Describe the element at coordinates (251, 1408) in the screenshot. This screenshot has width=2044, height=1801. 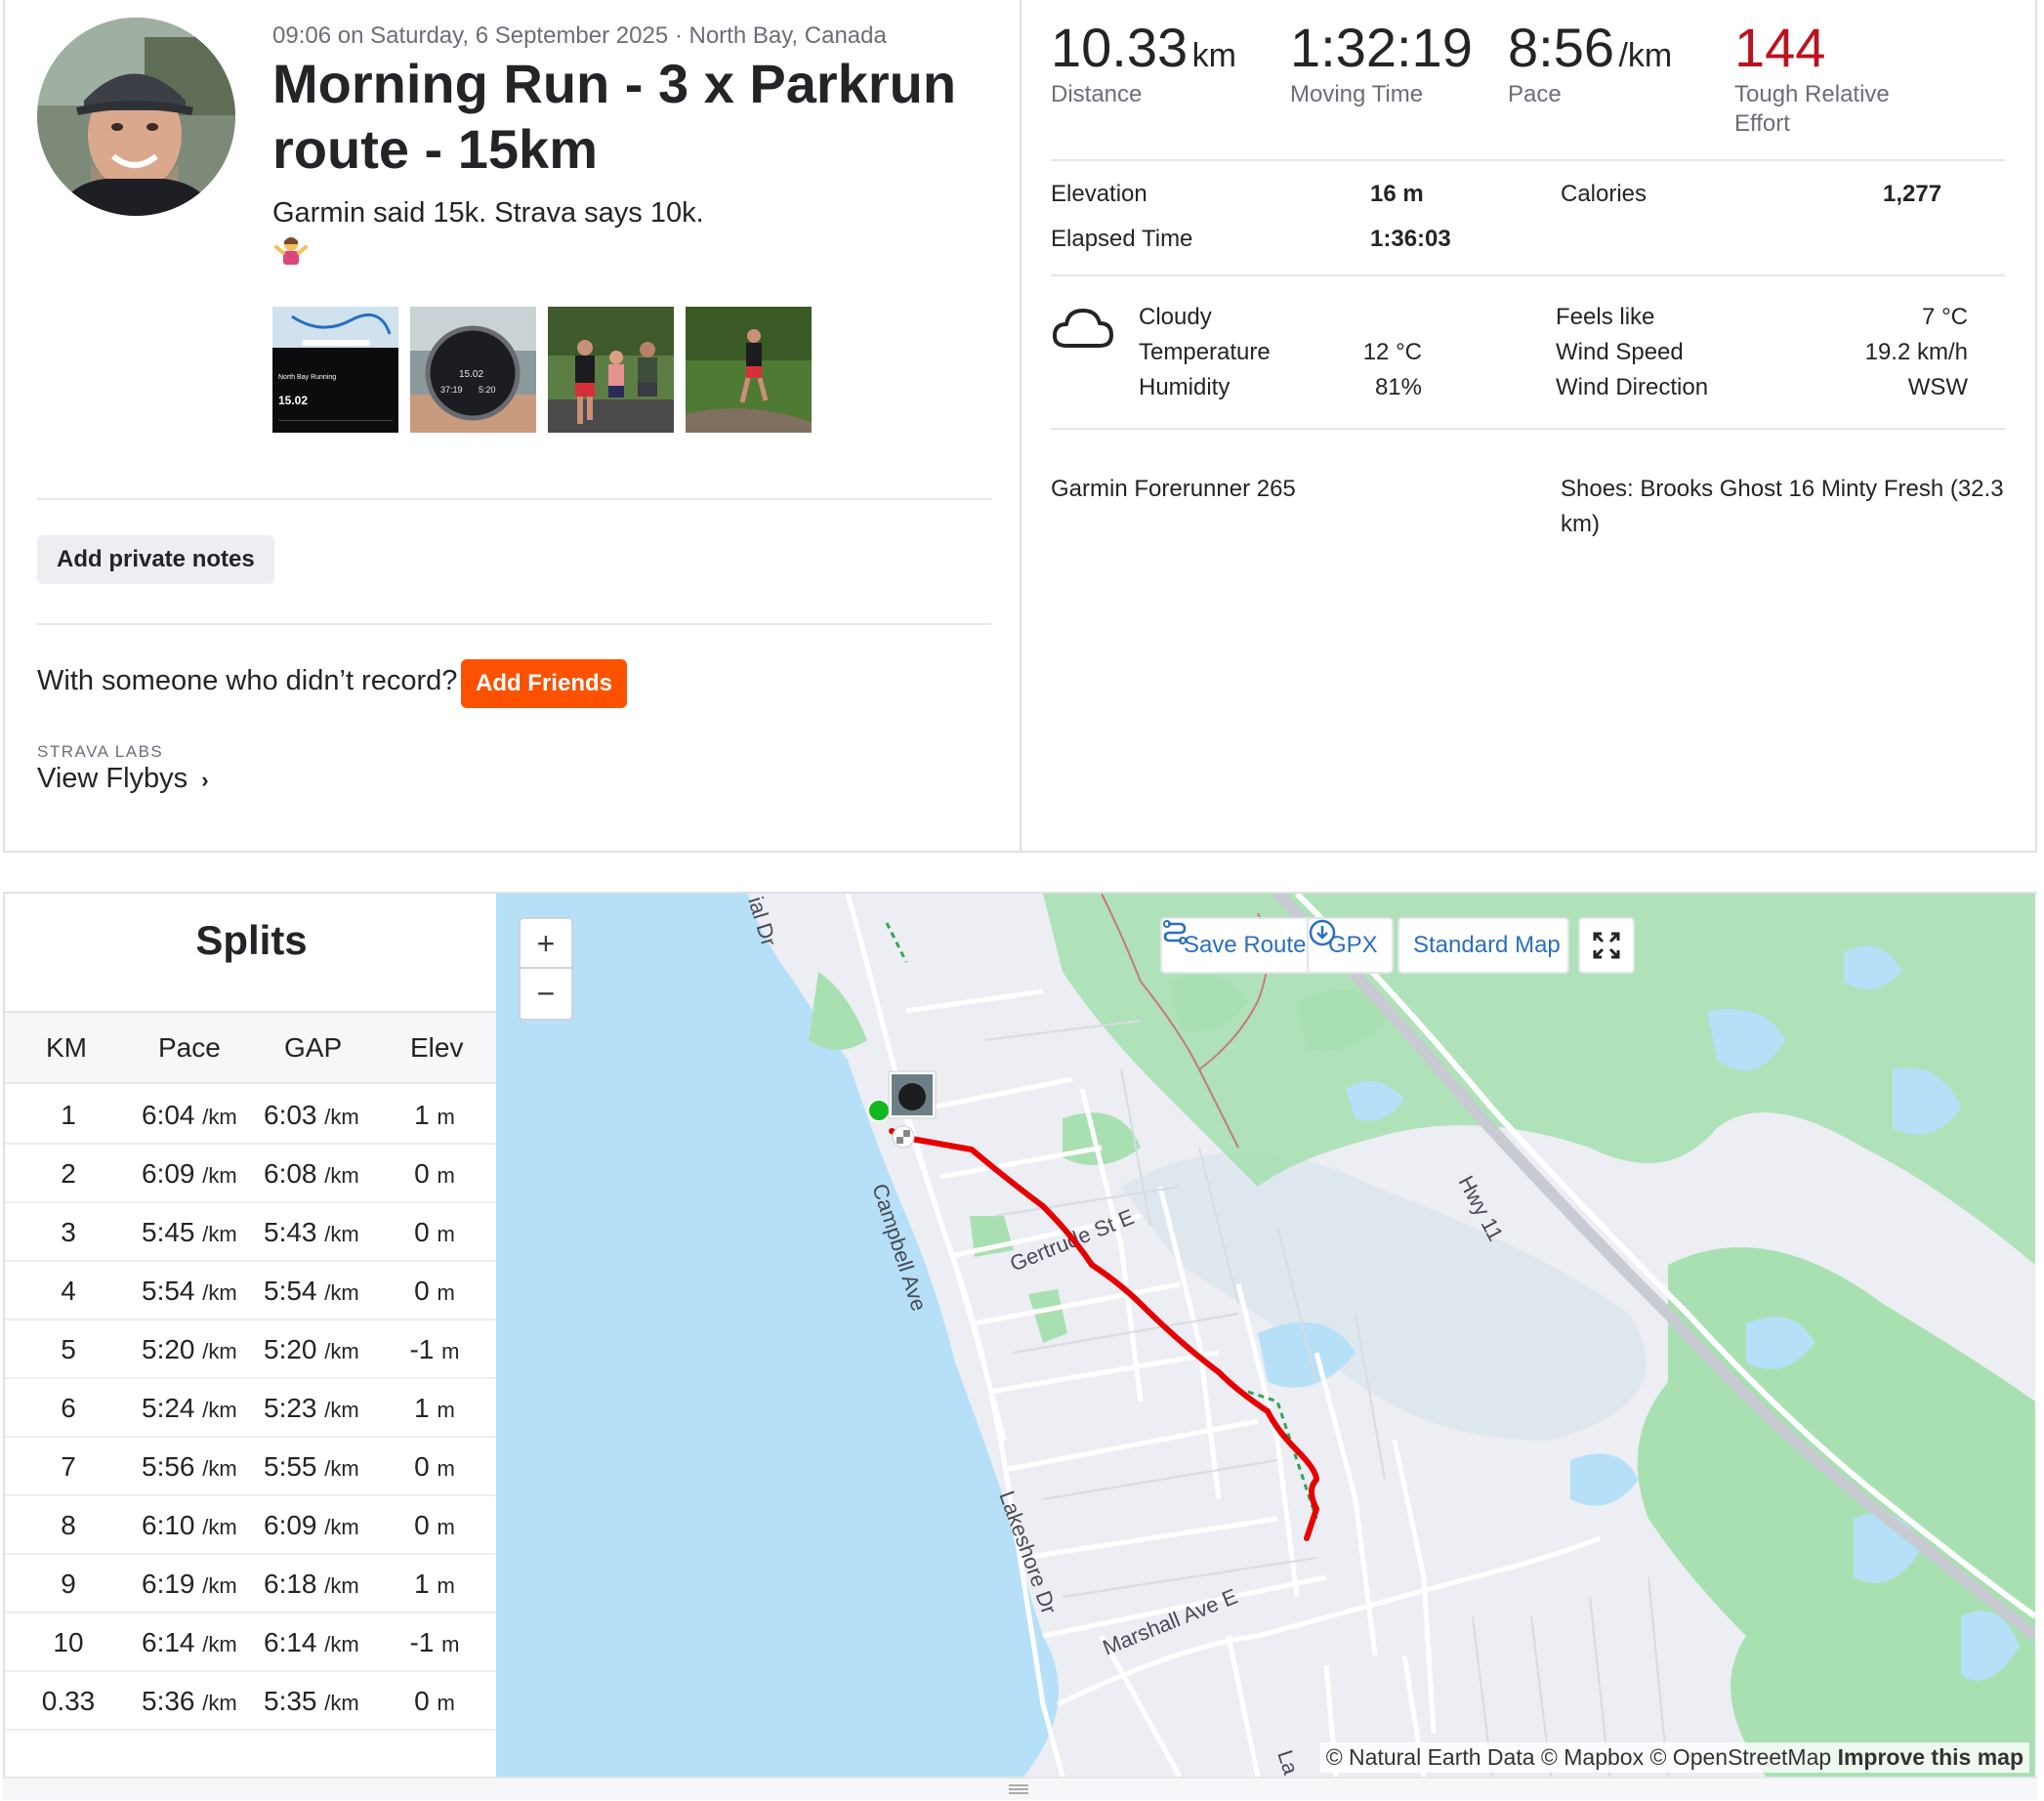
I see `split-row: 6 5:24 /km 5:23 /km 1 m` at that location.